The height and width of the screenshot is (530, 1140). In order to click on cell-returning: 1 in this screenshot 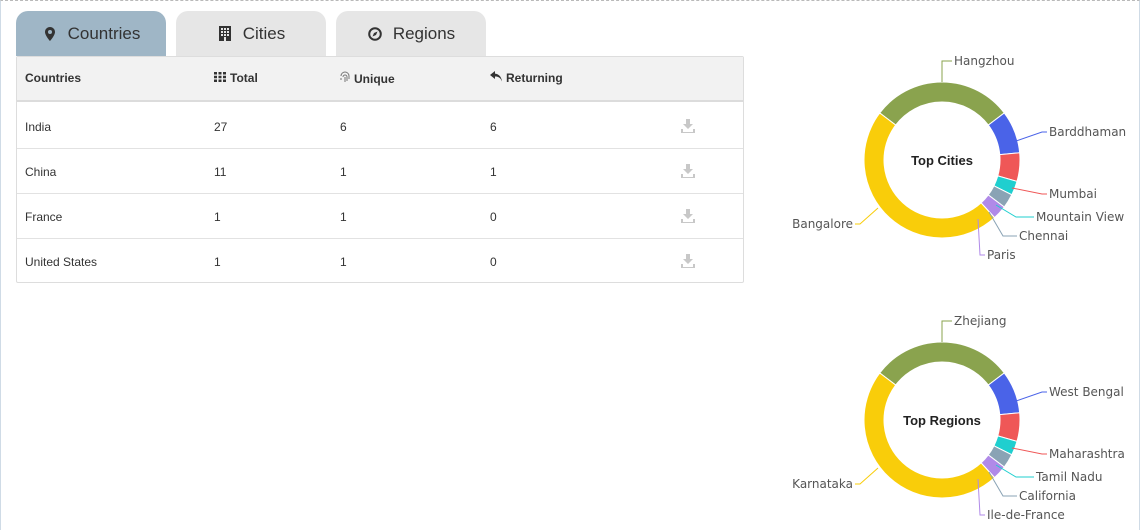, I will do `click(493, 172)`.